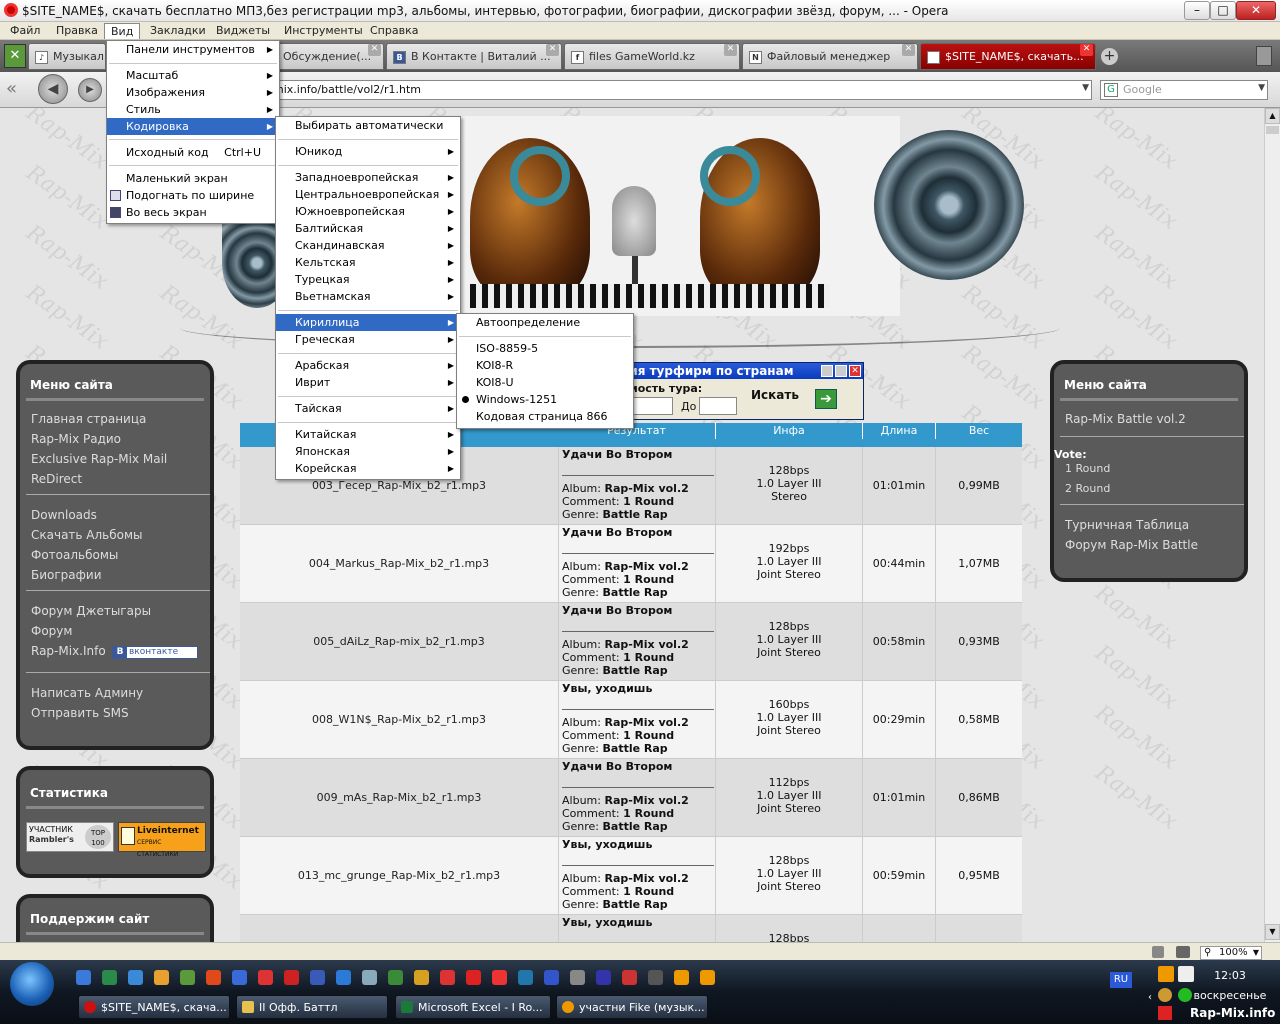 This screenshot has height=1024, width=1280. Describe the element at coordinates (855, 371) in the screenshot. I see `popup-close-icon: ✕` at that location.